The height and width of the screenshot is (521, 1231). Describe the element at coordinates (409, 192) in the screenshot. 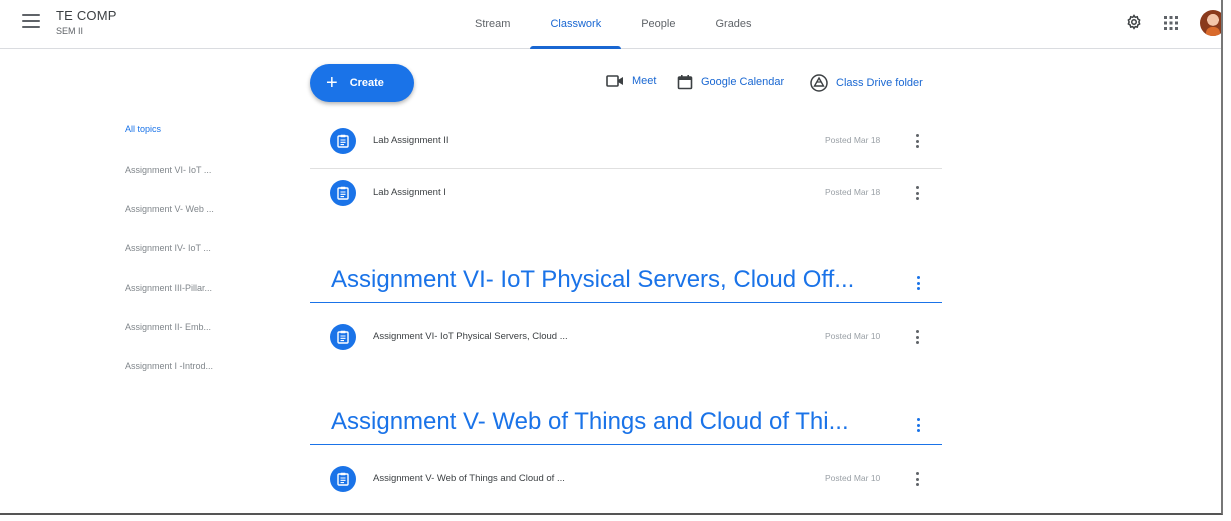

I see `item-title: Lab Assignment I` at that location.